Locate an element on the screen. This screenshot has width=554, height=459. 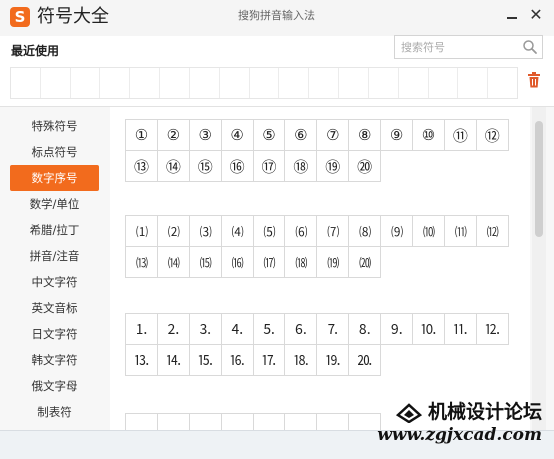
symbol-cell: ⑷ is located at coordinates (237, 231).